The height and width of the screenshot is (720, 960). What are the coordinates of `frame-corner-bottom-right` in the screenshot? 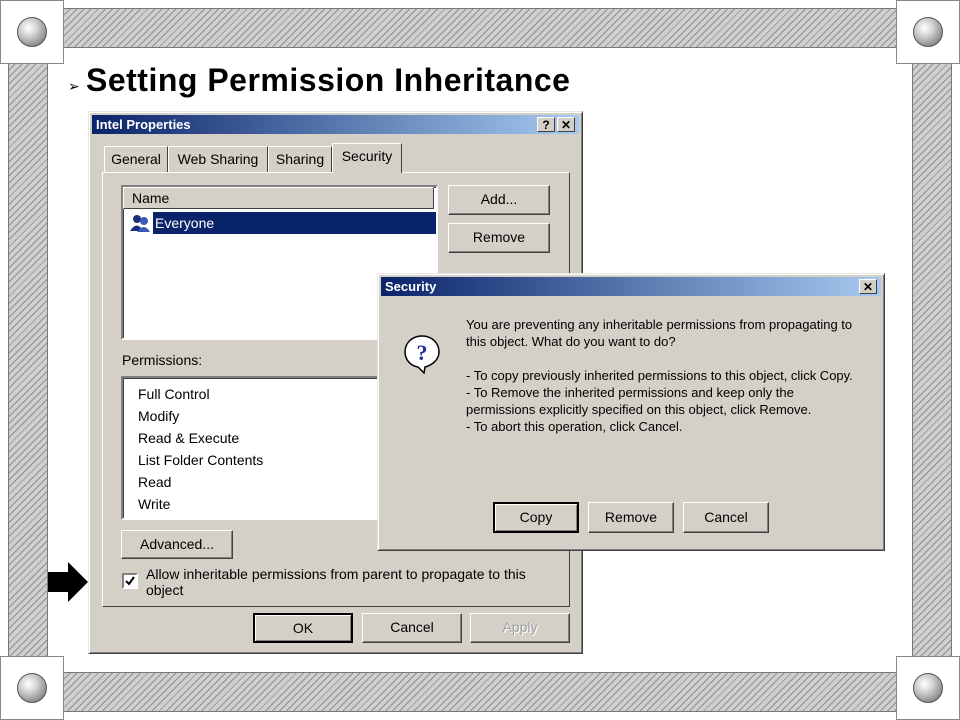 It's located at (928, 688).